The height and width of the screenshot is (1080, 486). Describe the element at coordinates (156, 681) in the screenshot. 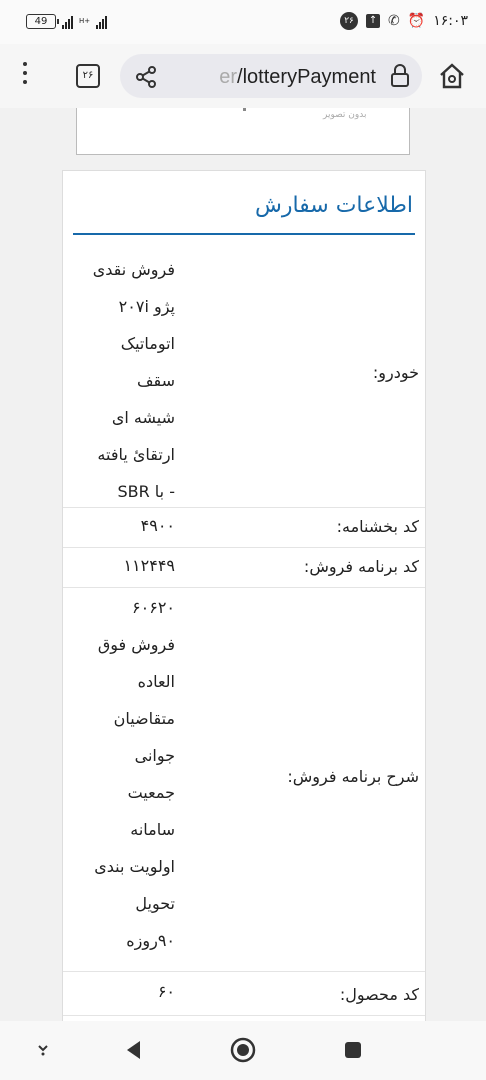

I see `value-line: العاده` at that location.